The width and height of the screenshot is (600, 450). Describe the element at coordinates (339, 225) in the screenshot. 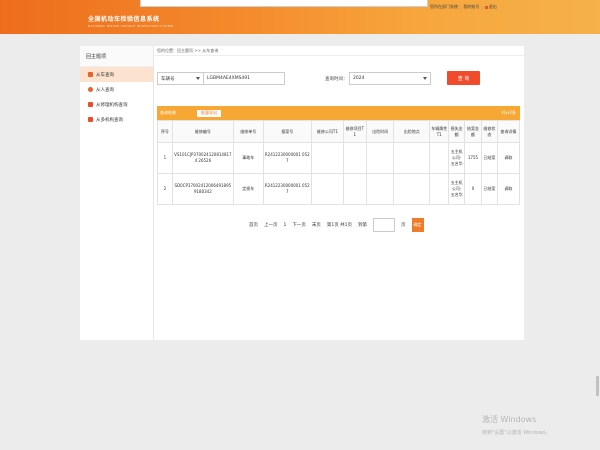

I see `page-info: 第1页 共1页` at that location.